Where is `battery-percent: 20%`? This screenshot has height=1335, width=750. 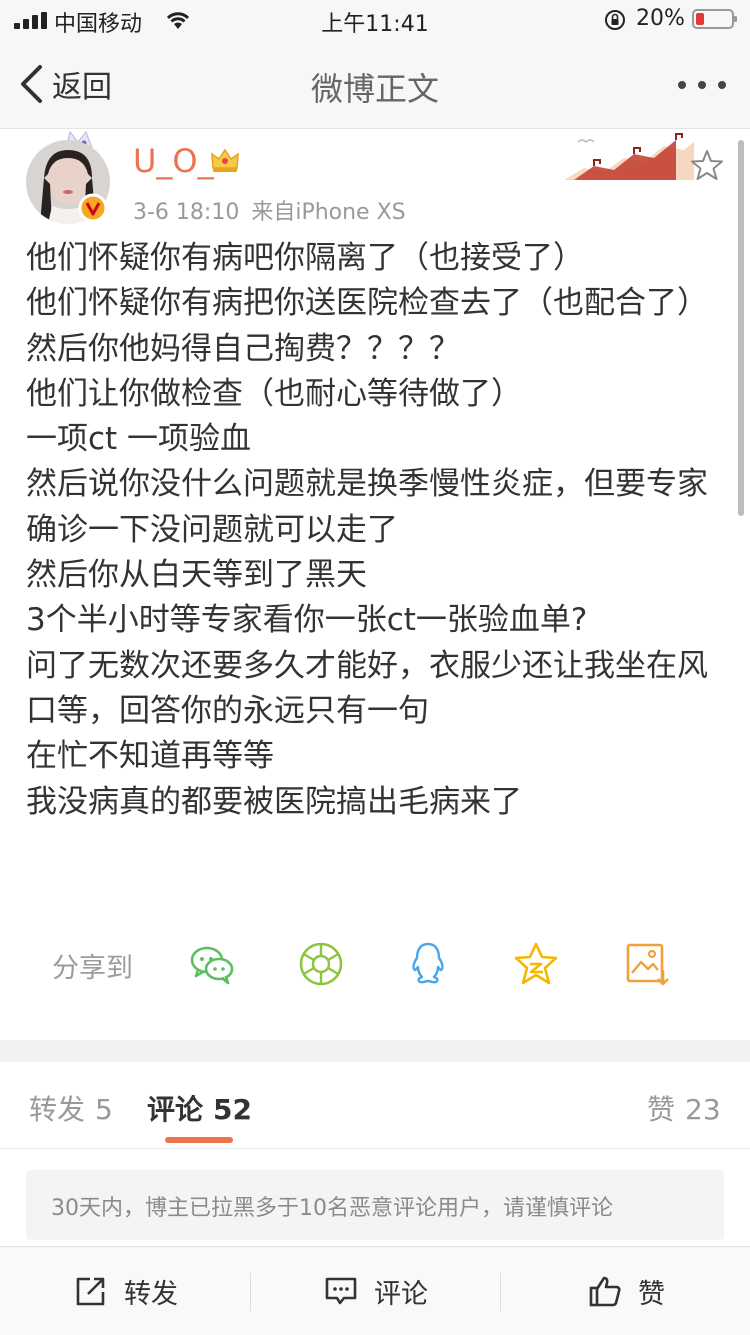 battery-percent: 20% is located at coordinates (660, 18).